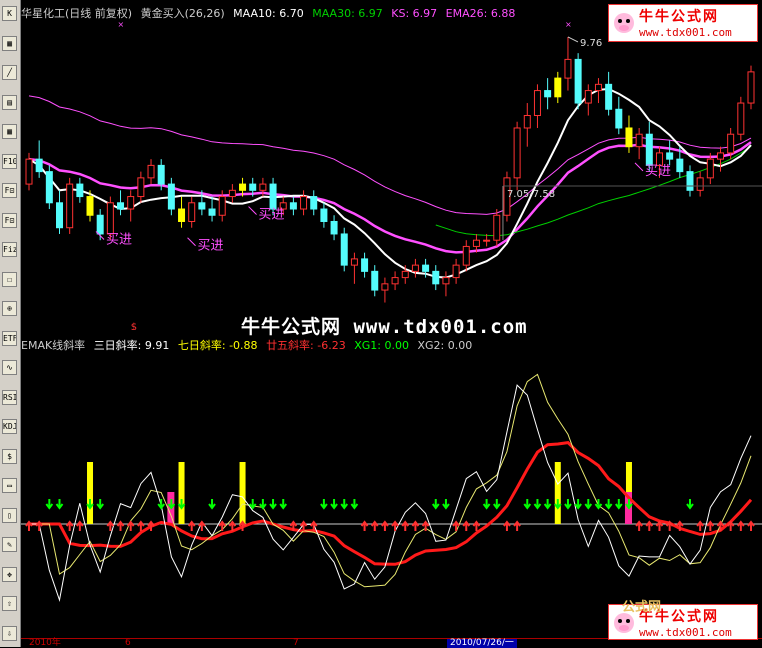 Image resolution: width=762 pixels, height=648 pixels. I want to click on maa30-value: MAA30: 6.97, so click(347, 13).